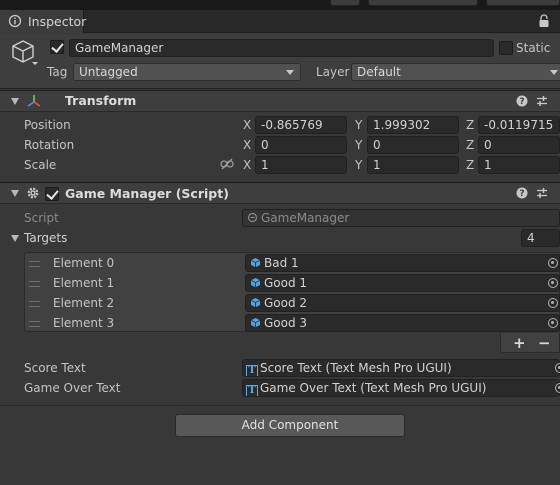 The width and height of the screenshot is (560, 485). What do you see at coordinates (413, 145) in the screenshot?
I see `rotation-y-field: 0` at bounding box center [413, 145].